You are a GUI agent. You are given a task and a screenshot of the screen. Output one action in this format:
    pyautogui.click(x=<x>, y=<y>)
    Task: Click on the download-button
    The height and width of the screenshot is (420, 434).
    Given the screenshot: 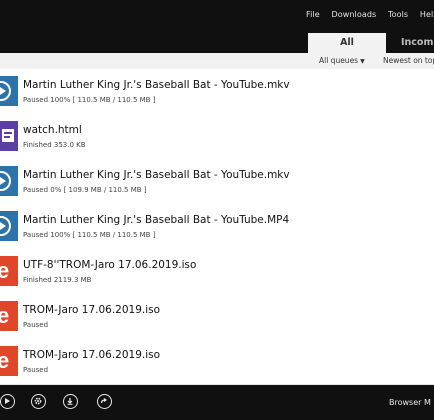 What is the action you would take?
    pyautogui.click(x=70, y=401)
    